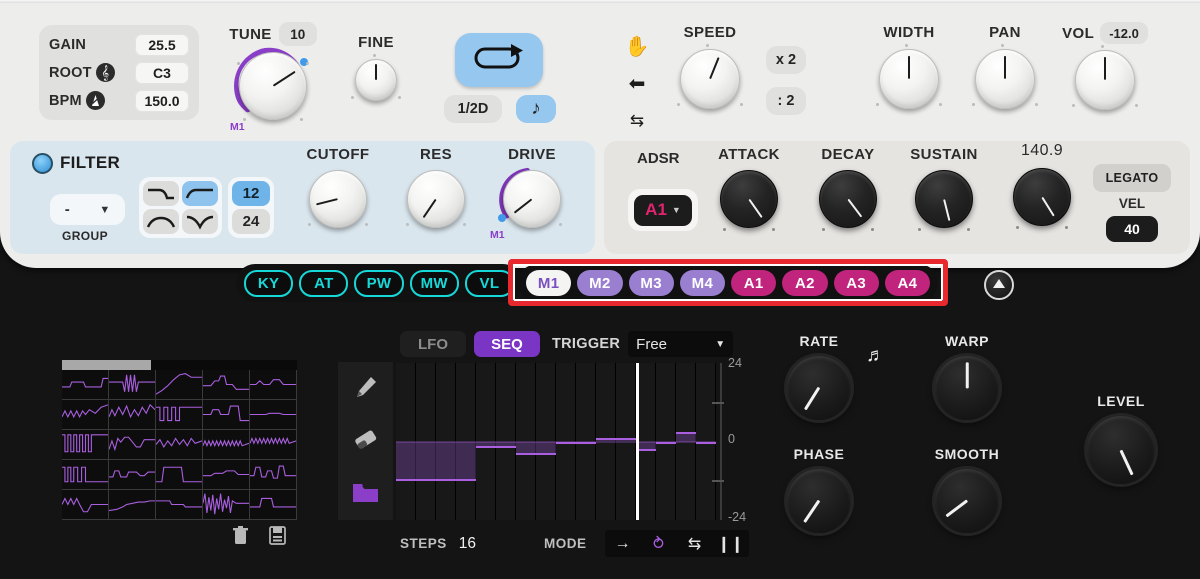 This screenshot has width=1200, height=579. Describe the element at coordinates (967, 388) in the screenshot. I see `warp-knob` at that location.